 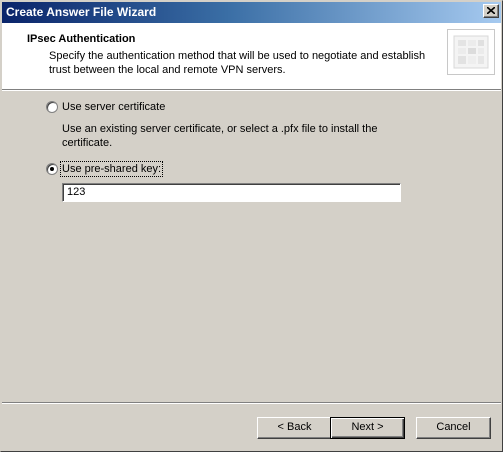 What do you see at coordinates (367, 428) in the screenshot?
I see `next-button: Next >` at bounding box center [367, 428].